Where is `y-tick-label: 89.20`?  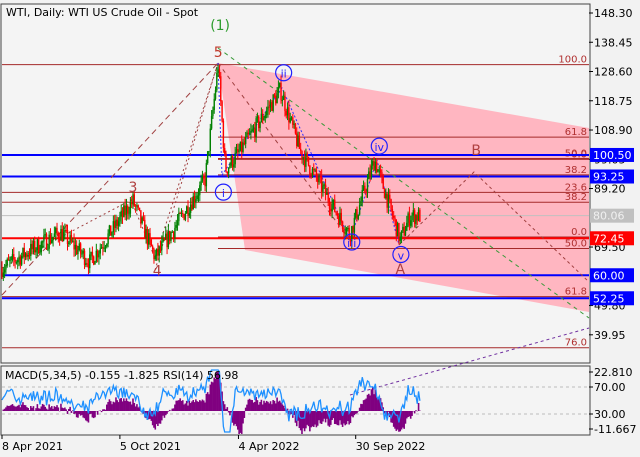 y-tick-label: 89.20 is located at coordinates (610, 189).